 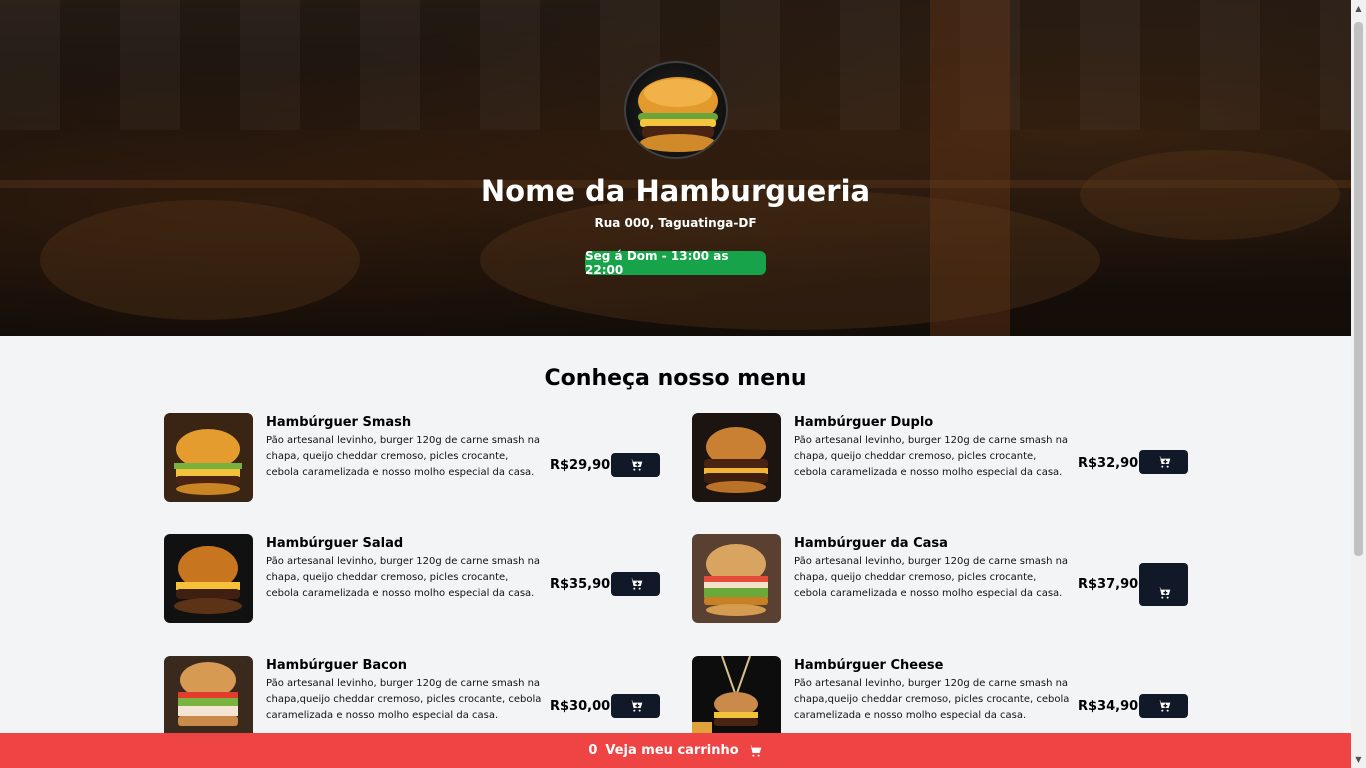 I want to click on item-price: R$34,90, so click(x=1108, y=706).